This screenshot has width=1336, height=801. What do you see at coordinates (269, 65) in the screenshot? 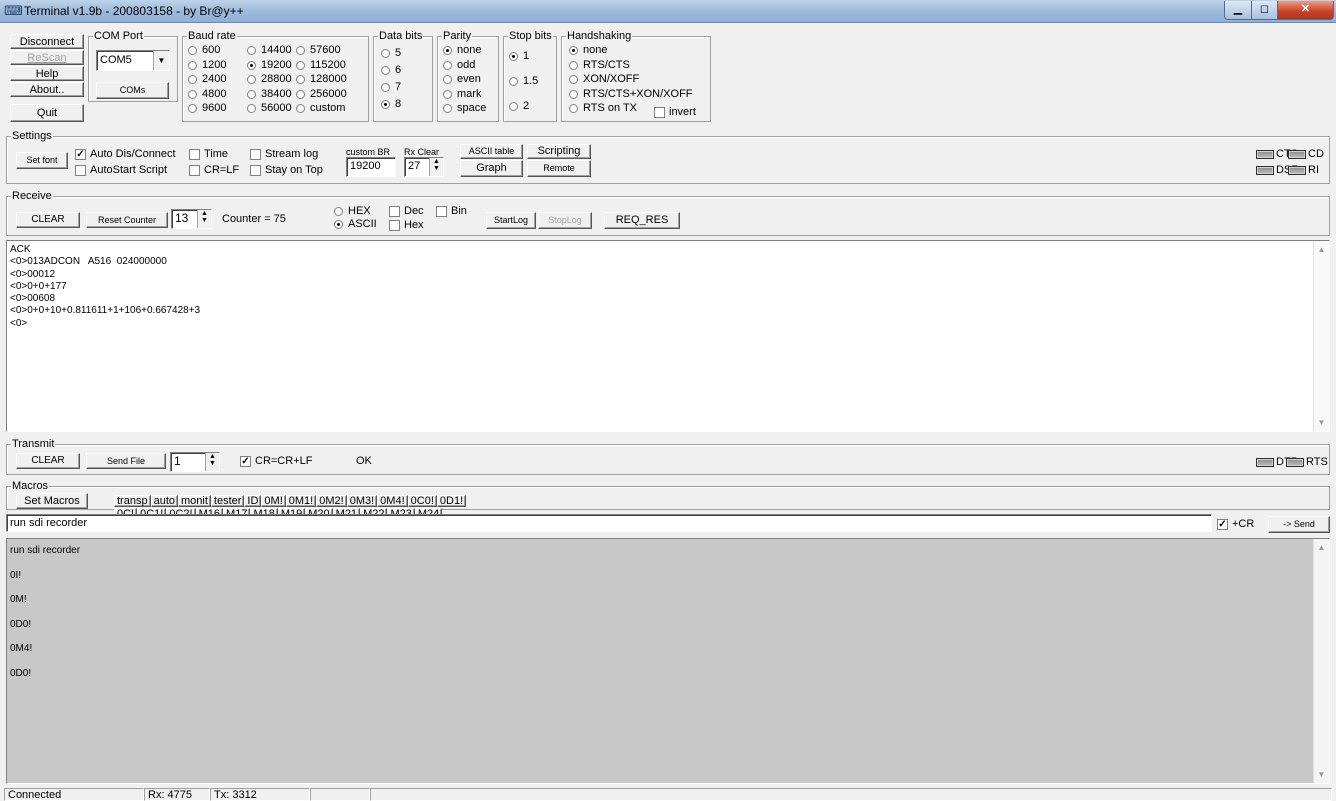
I see `baud-radio-19200: 19200` at bounding box center [269, 65].